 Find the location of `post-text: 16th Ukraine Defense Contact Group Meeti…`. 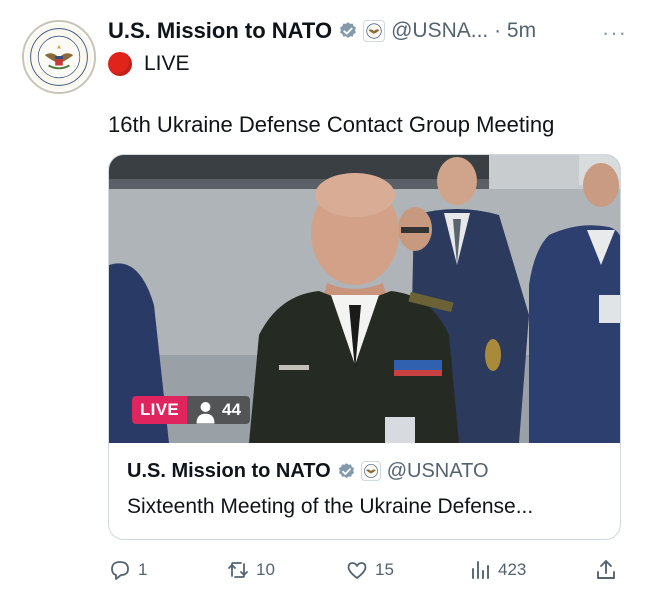

post-text: 16th Ukraine Defense Contact Group Meeti… is located at coordinates (331, 124).